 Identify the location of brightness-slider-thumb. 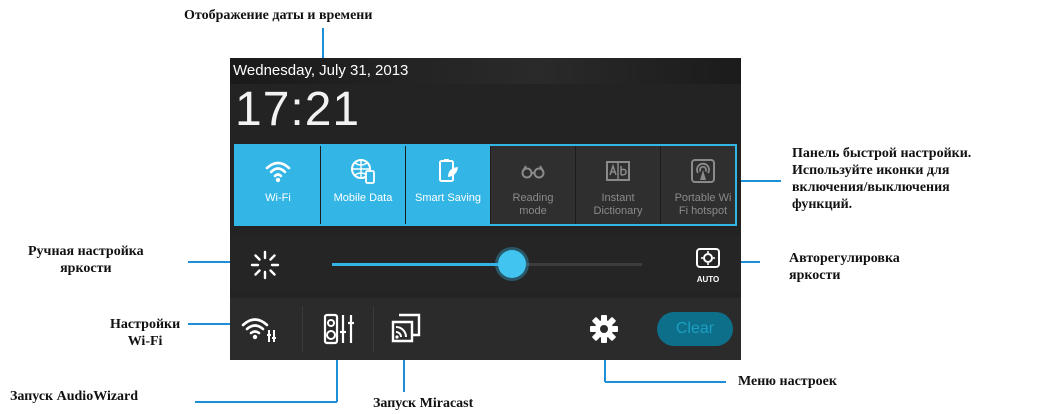
(511, 264).